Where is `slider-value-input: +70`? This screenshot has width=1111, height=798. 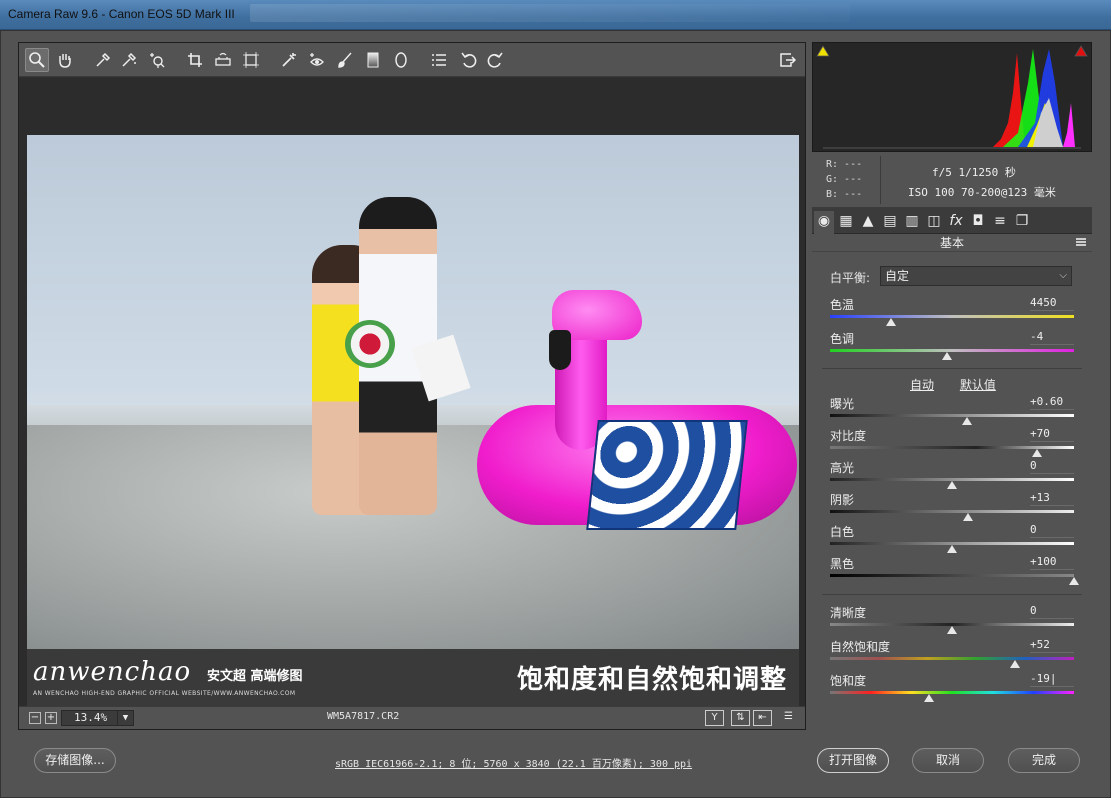
slider-value-input: +70 is located at coordinates (1052, 434).